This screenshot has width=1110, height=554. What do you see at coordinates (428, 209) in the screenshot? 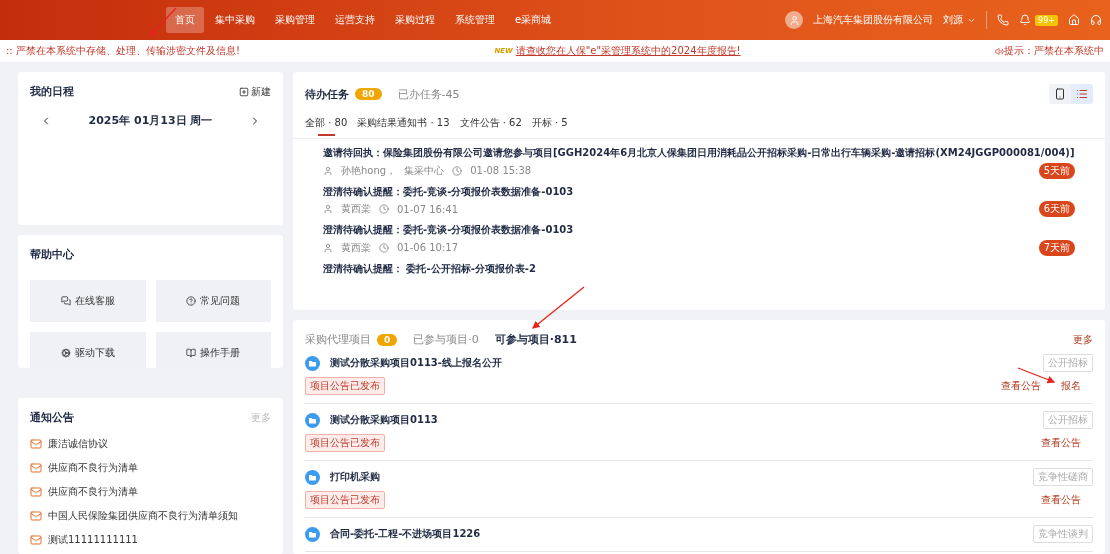
I see `task-time: 01-07 16:41` at bounding box center [428, 209].